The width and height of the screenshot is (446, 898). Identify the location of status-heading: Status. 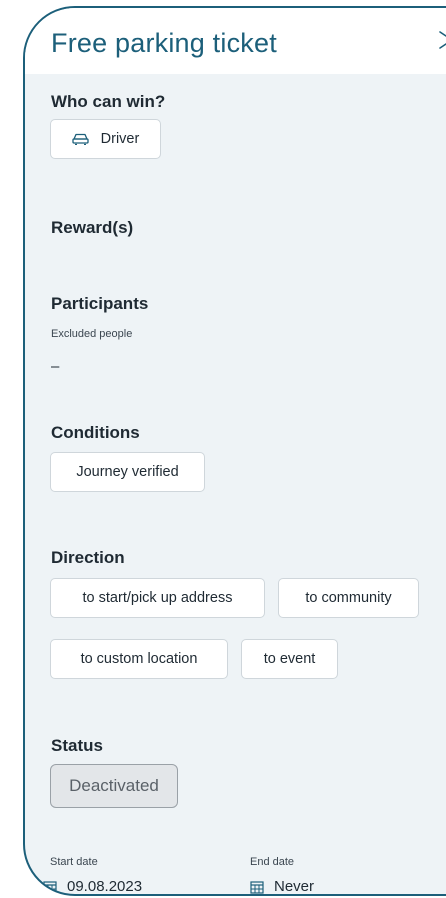
(77, 745).